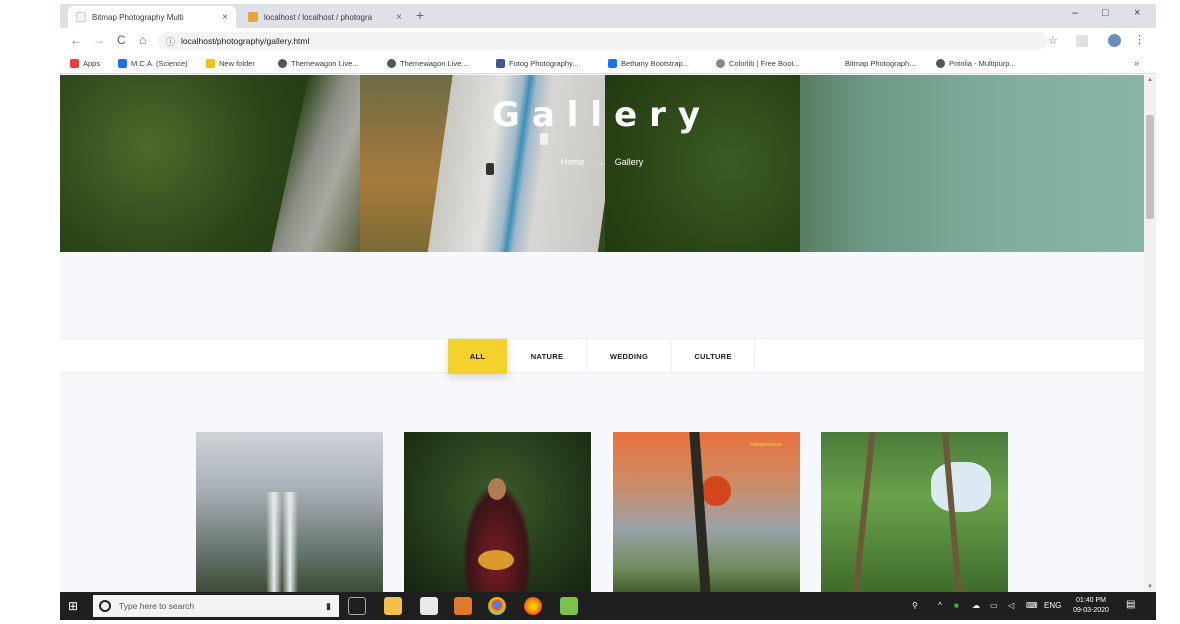  What do you see at coordinates (216, 606) in the screenshot?
I see `taskbar-search: Type here to search ▮` at bounding box center [216, 606].